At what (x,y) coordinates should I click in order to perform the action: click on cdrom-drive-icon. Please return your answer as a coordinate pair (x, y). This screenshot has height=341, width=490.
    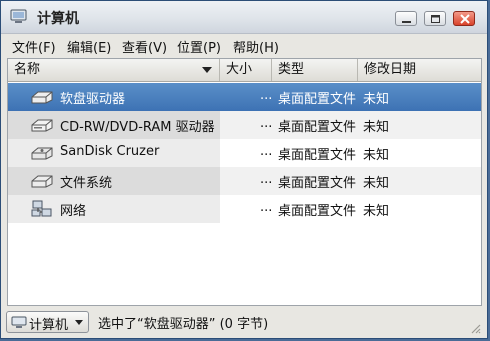
    Looking at the image, I should click on (42, 125).